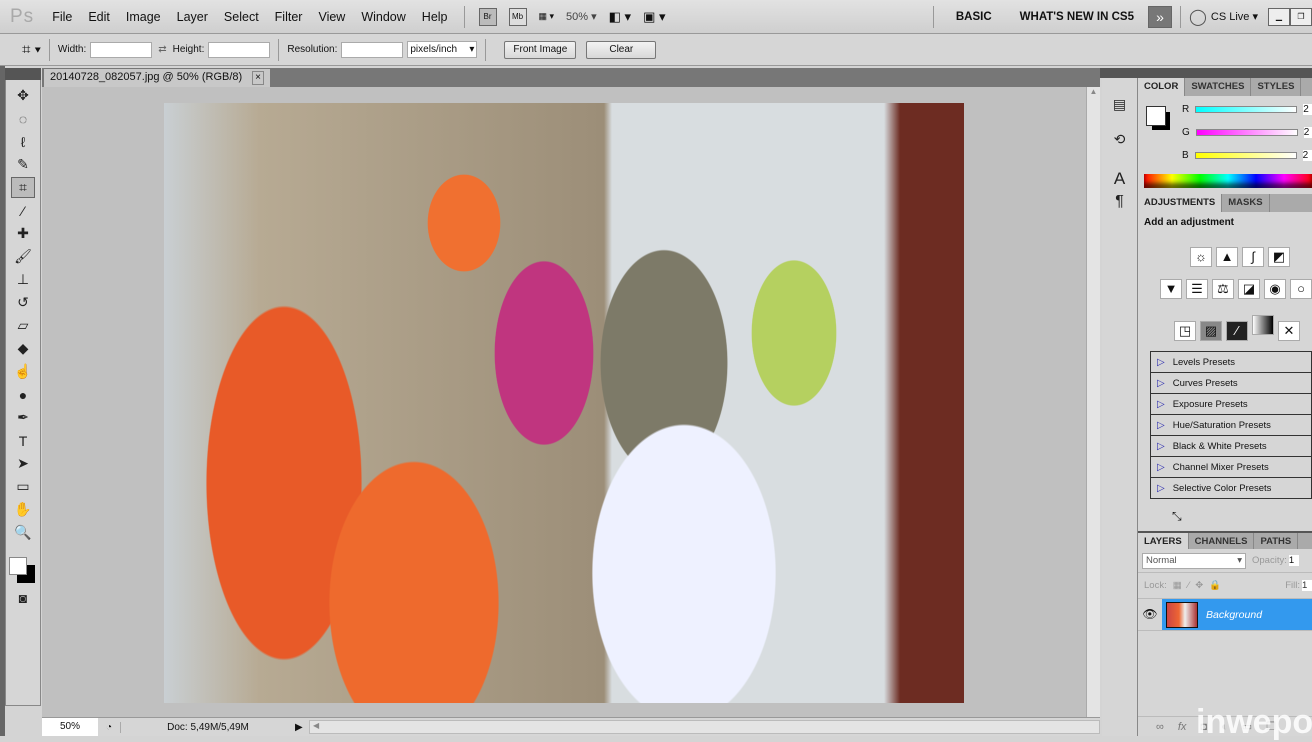 The width and height of the screenshot is (1312, 742). Describe the element at coordinates (23, 371) in the screenshot. I see `smudge-tool: ☝` at that location.